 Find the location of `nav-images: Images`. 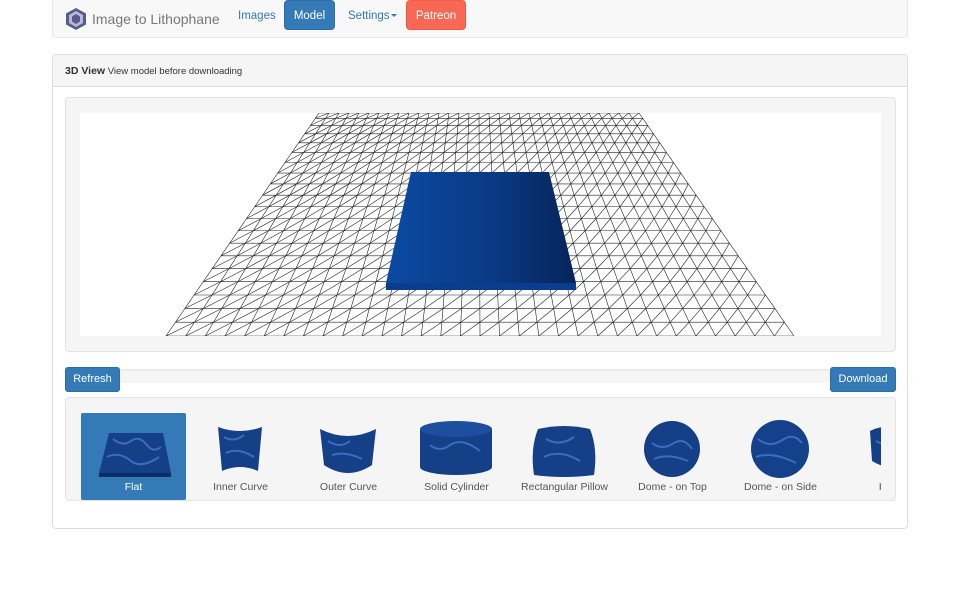

nav-images: Images is located at coordinates (257, 16).